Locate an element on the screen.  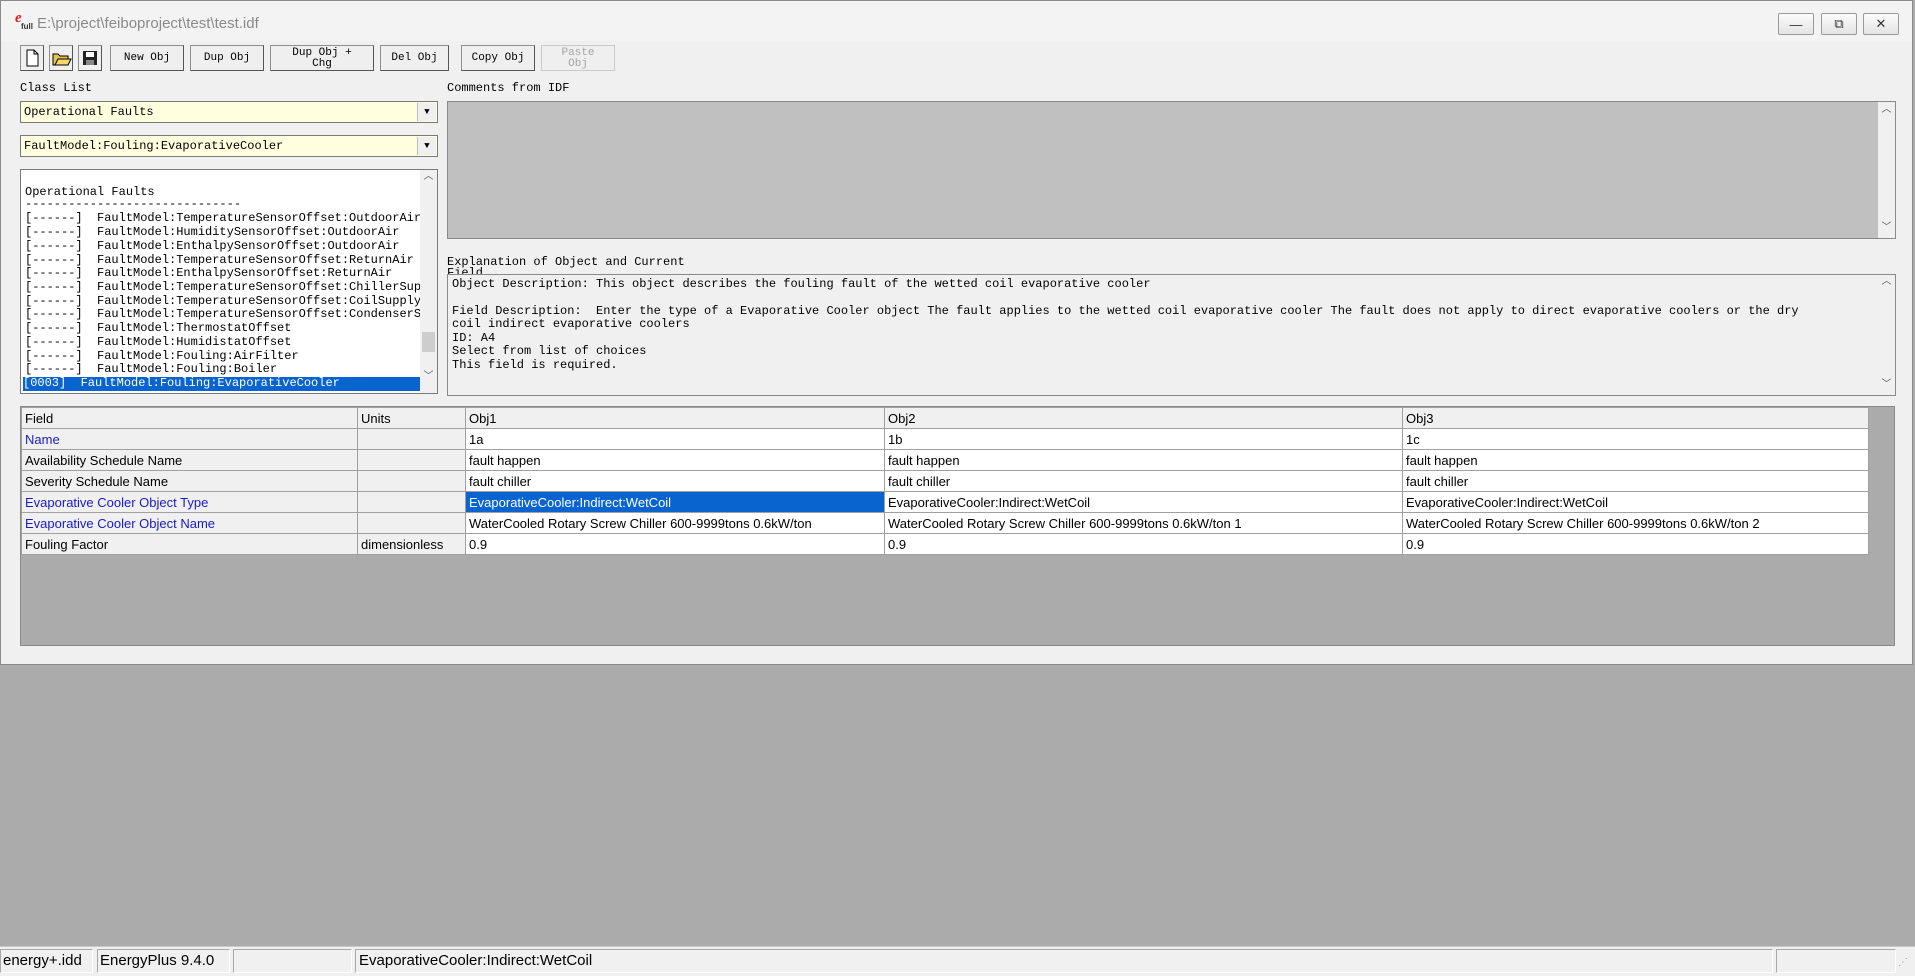
list-item: [------] FaultModel:HumidistatOffset is located at coordinates (158, 343).